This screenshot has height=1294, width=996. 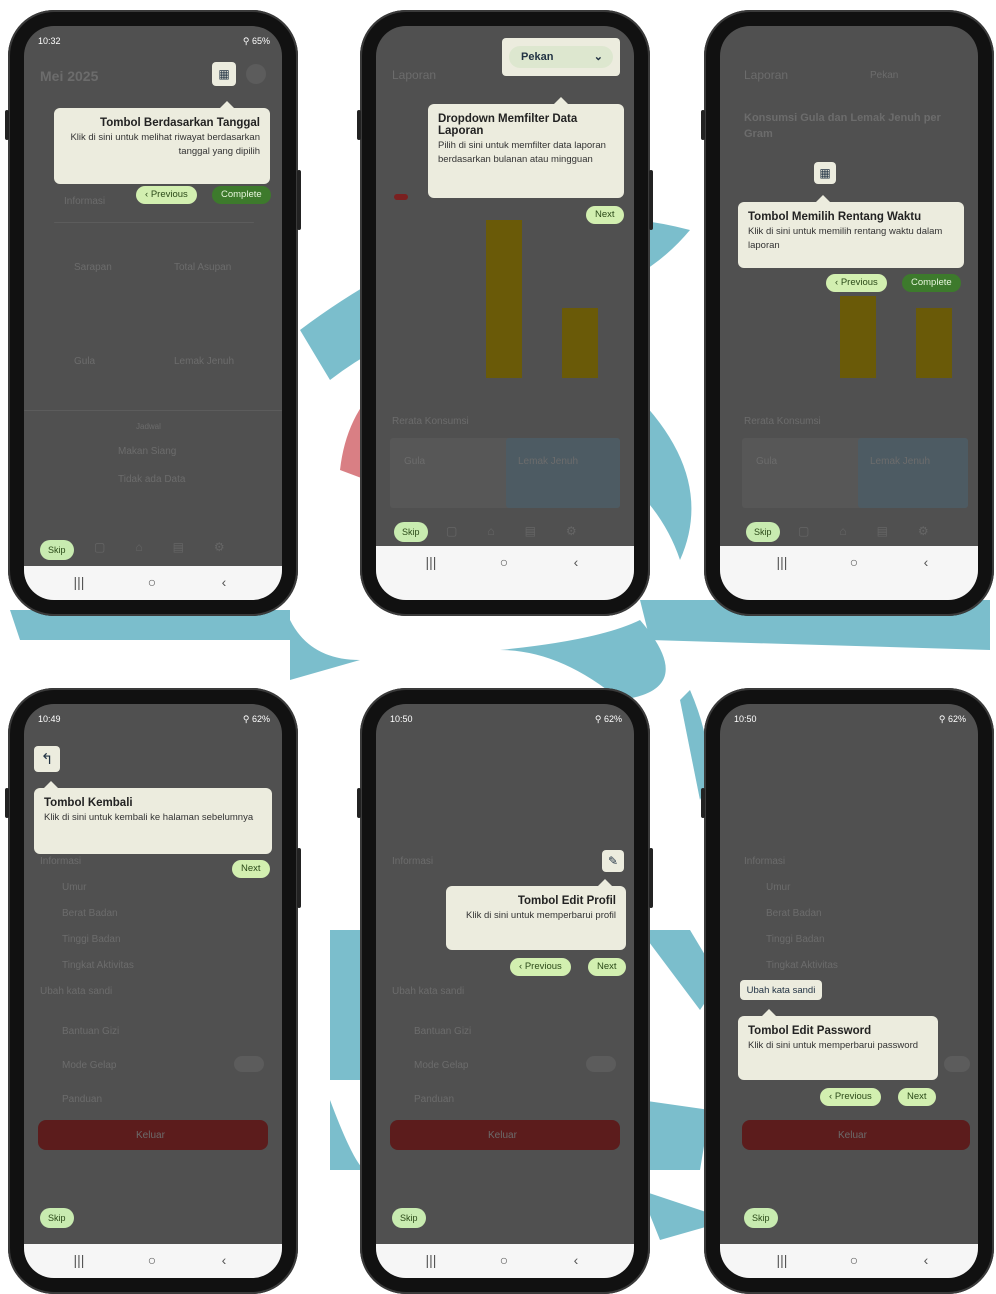 I want to click on change-password-label: Ubah kata sandi, so click(x=781, y=990).